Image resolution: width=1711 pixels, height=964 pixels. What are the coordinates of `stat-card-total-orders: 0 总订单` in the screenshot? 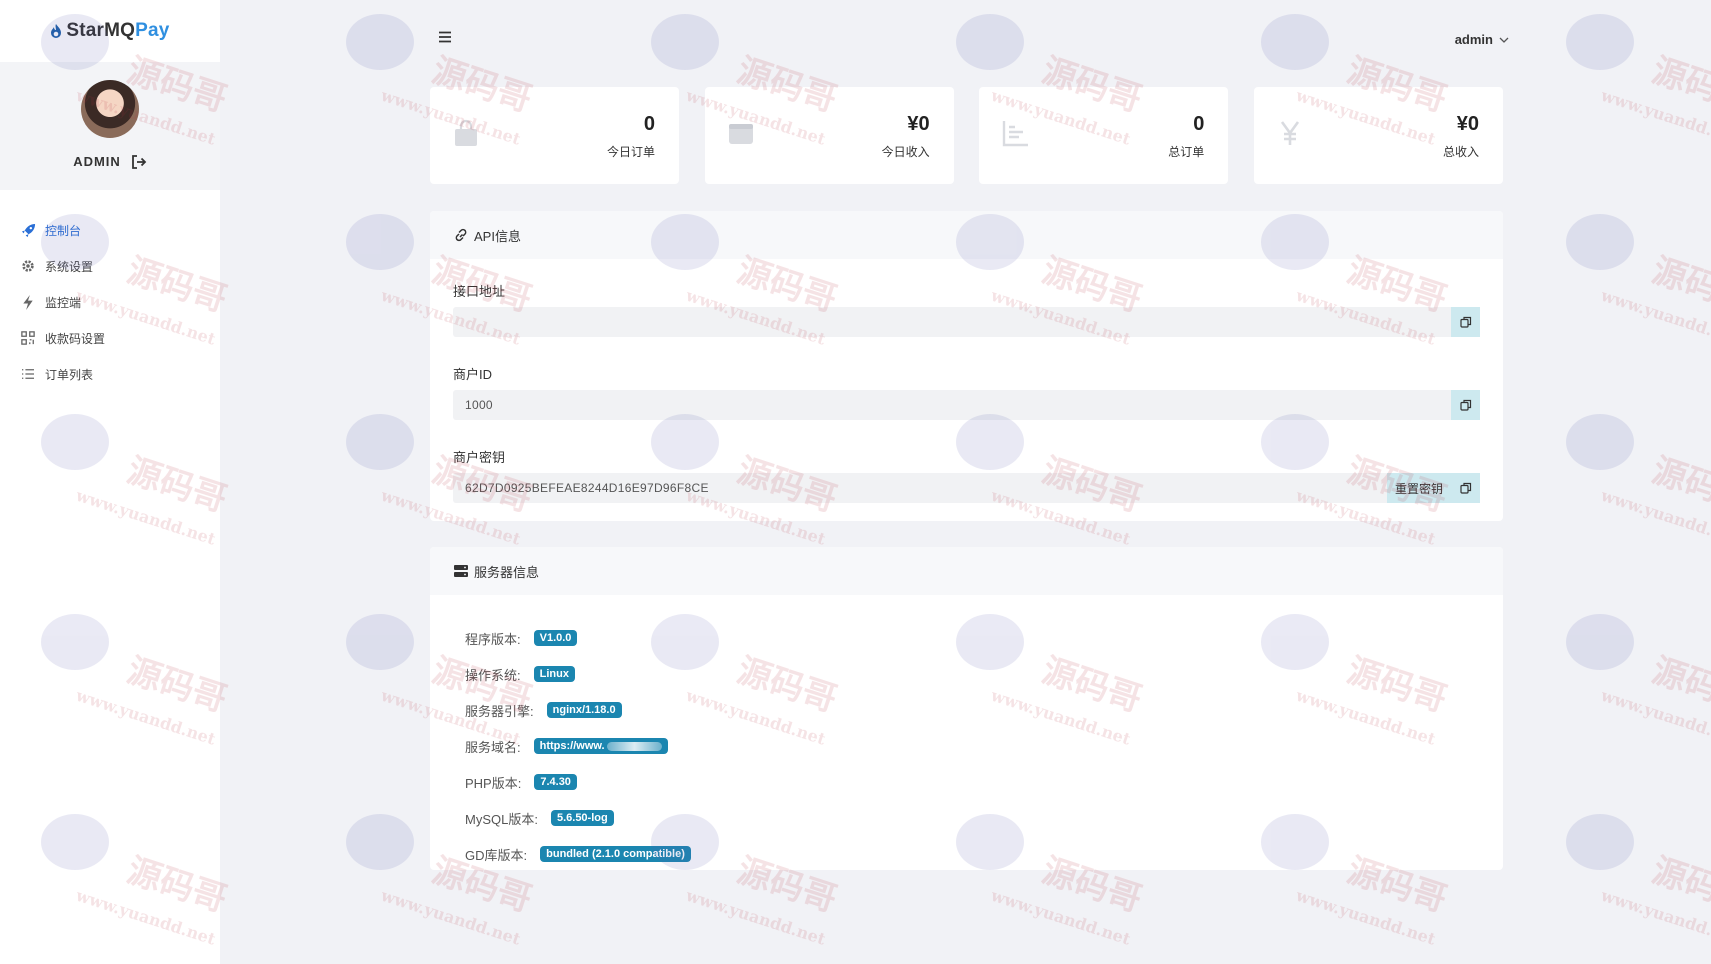 It's located at (1104, 135).